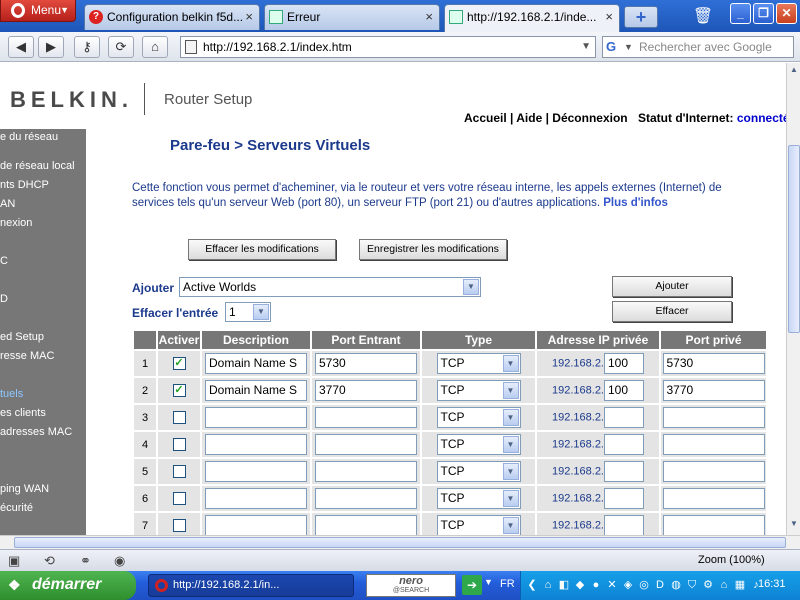 The image size is (800, 600). I want to click on sidebar-item: resse MAC, so click(27, 356).